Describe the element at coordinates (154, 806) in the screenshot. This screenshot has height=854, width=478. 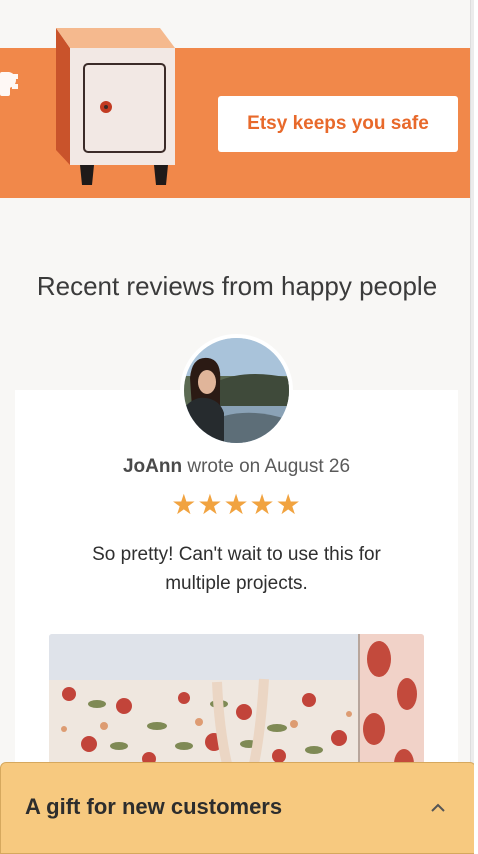
I see `gift-drawer-label: A gift for new customers` at that location.